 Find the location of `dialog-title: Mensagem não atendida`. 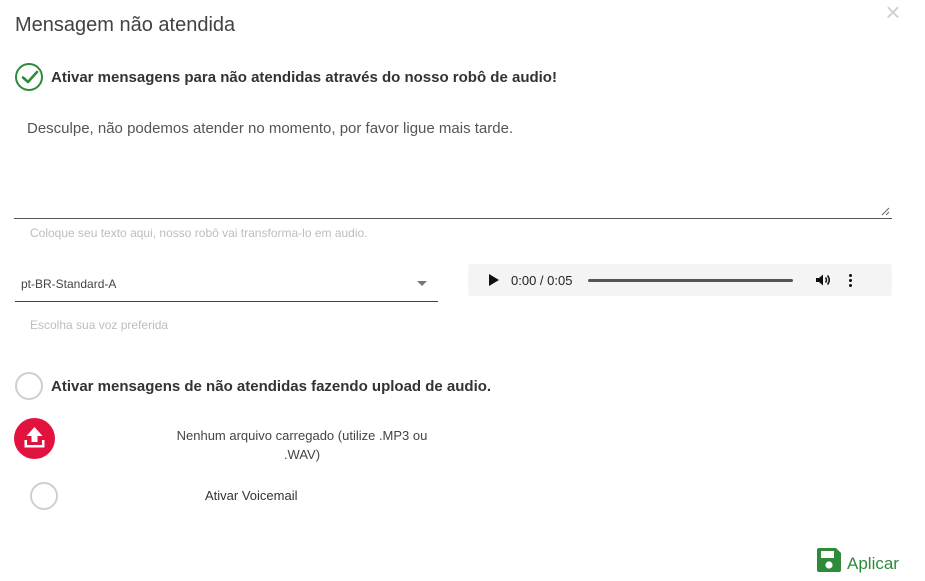

dialog-title: Mensagem não atendida is located at coordinates (125, 25).